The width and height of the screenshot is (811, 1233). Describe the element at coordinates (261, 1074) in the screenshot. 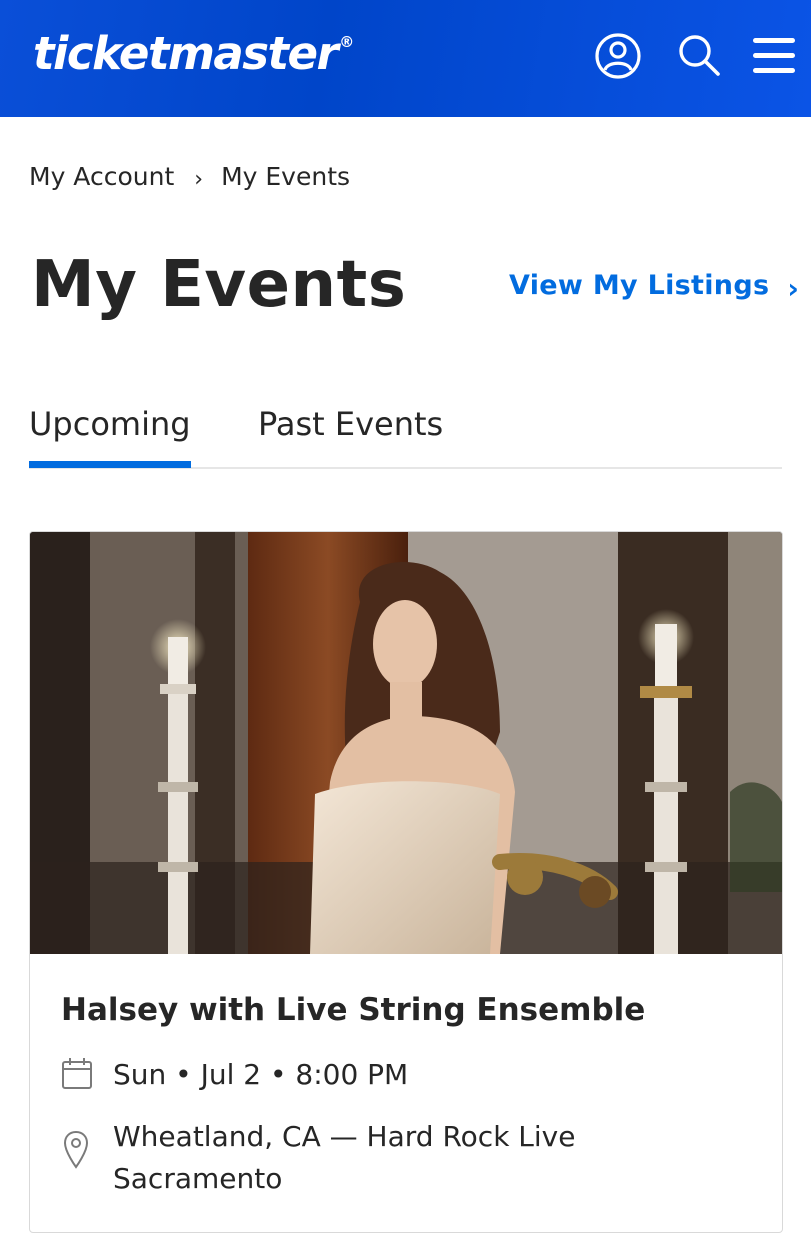

I see `event-date: Sun • Jul 2 • 8:00 PM` at that location.